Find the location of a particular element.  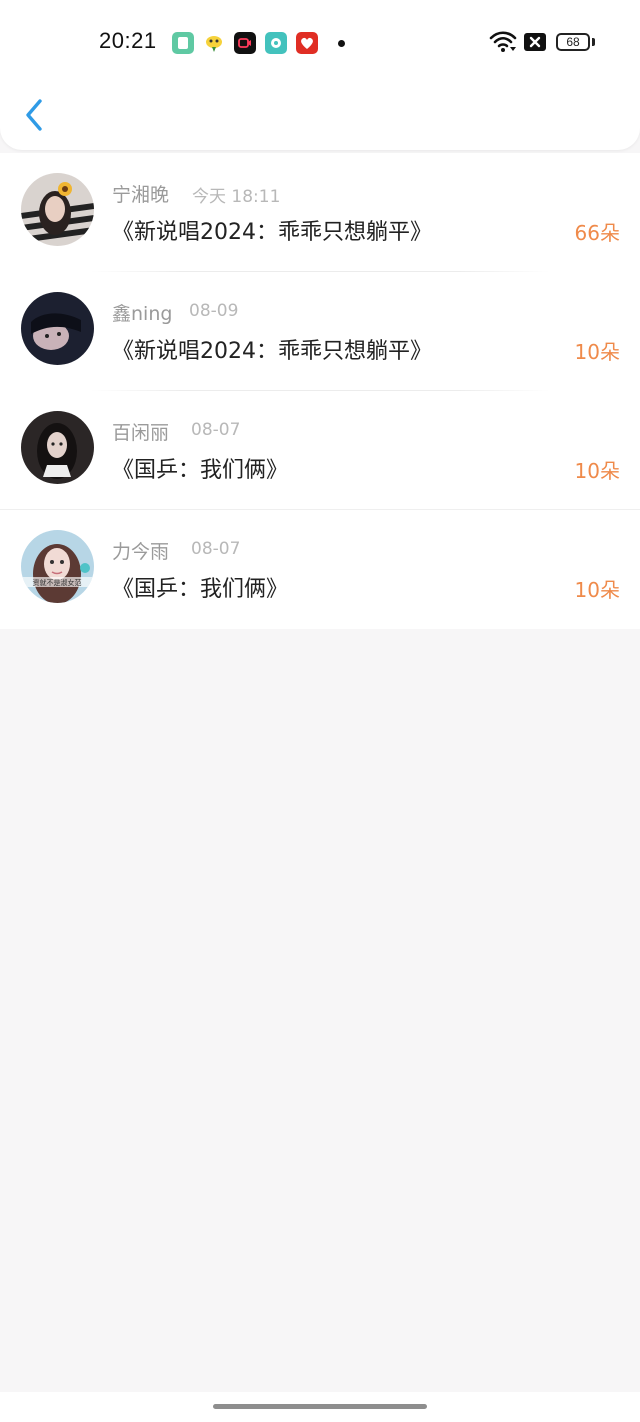

sender-name: 鑫ning is located at coordinates (142, 314).